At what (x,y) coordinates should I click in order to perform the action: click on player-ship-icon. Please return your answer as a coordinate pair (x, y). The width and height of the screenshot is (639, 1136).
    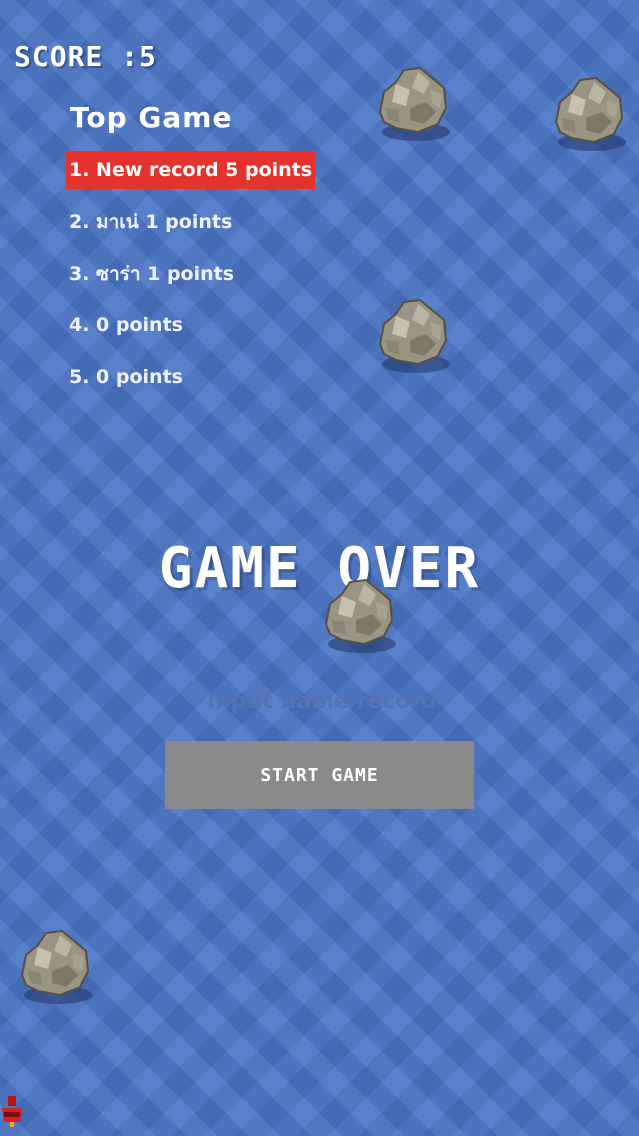
    Looking at the image, I should click on (12, 1111).